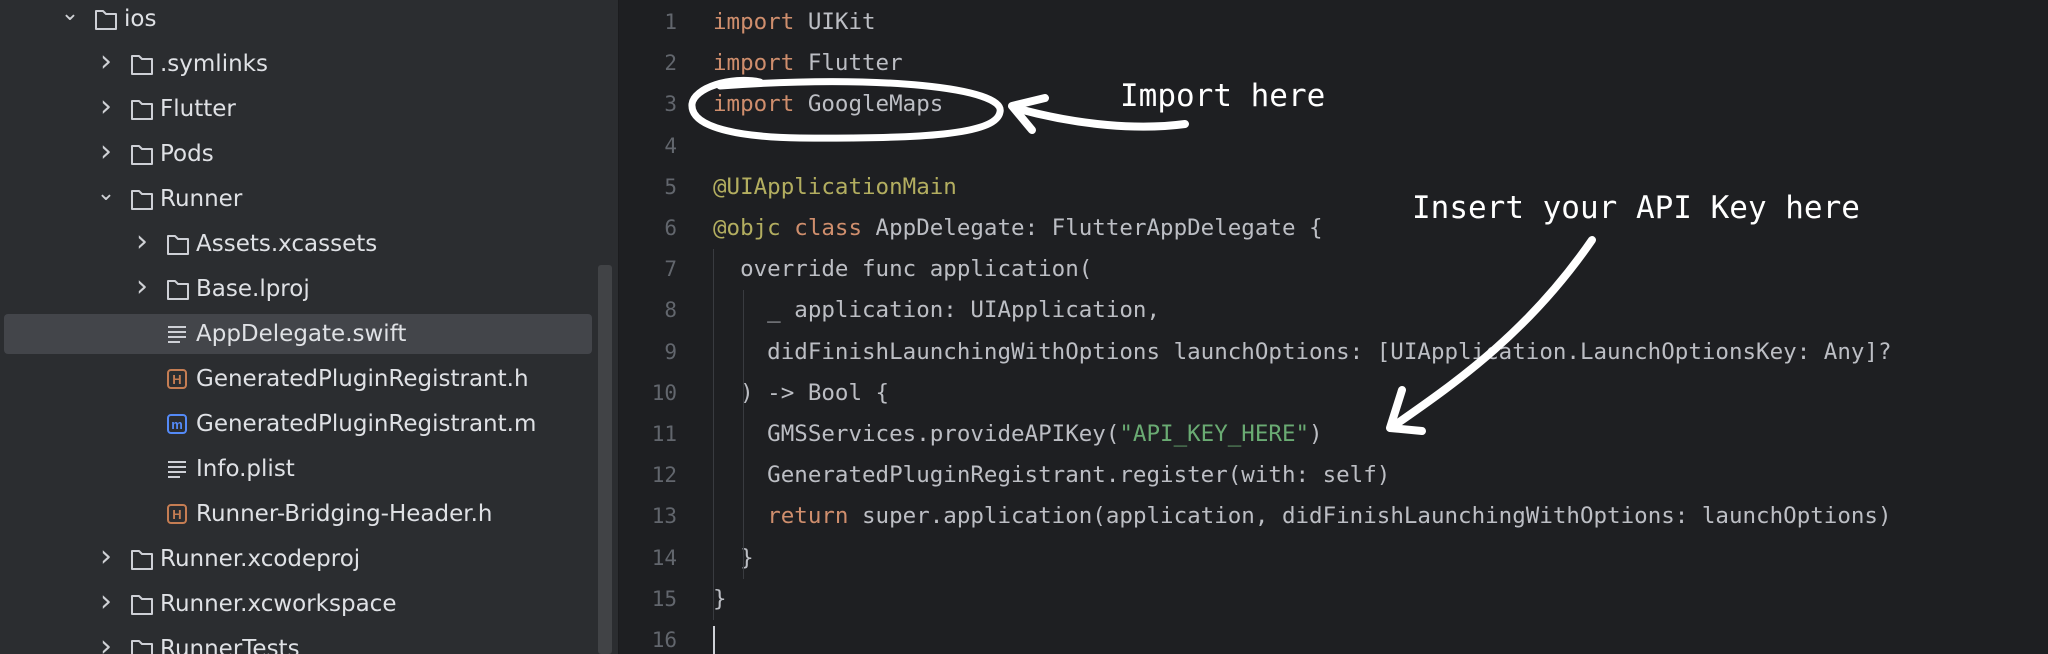 The width and height of the screenshot is (2048, 654). Describe the element at coordinates (670, 63) in the screenshot. I see `line-number: 2` at that location.